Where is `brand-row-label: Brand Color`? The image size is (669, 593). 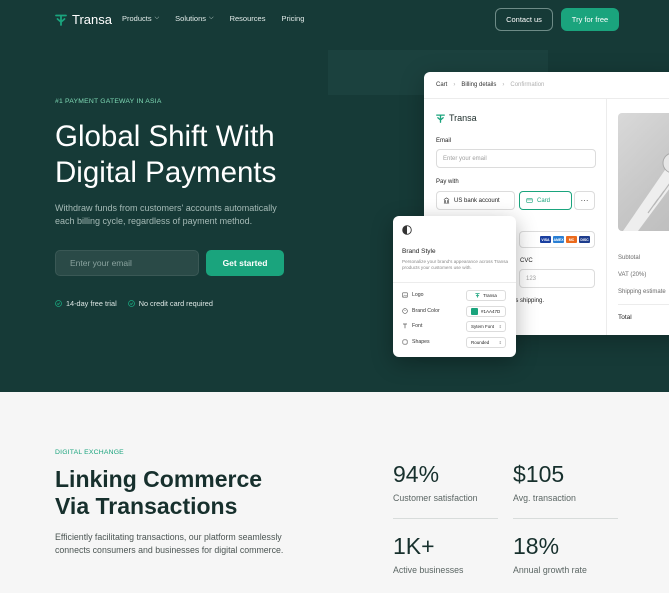 brand-row-label: Brand Color is located at coordinates (426, 311).